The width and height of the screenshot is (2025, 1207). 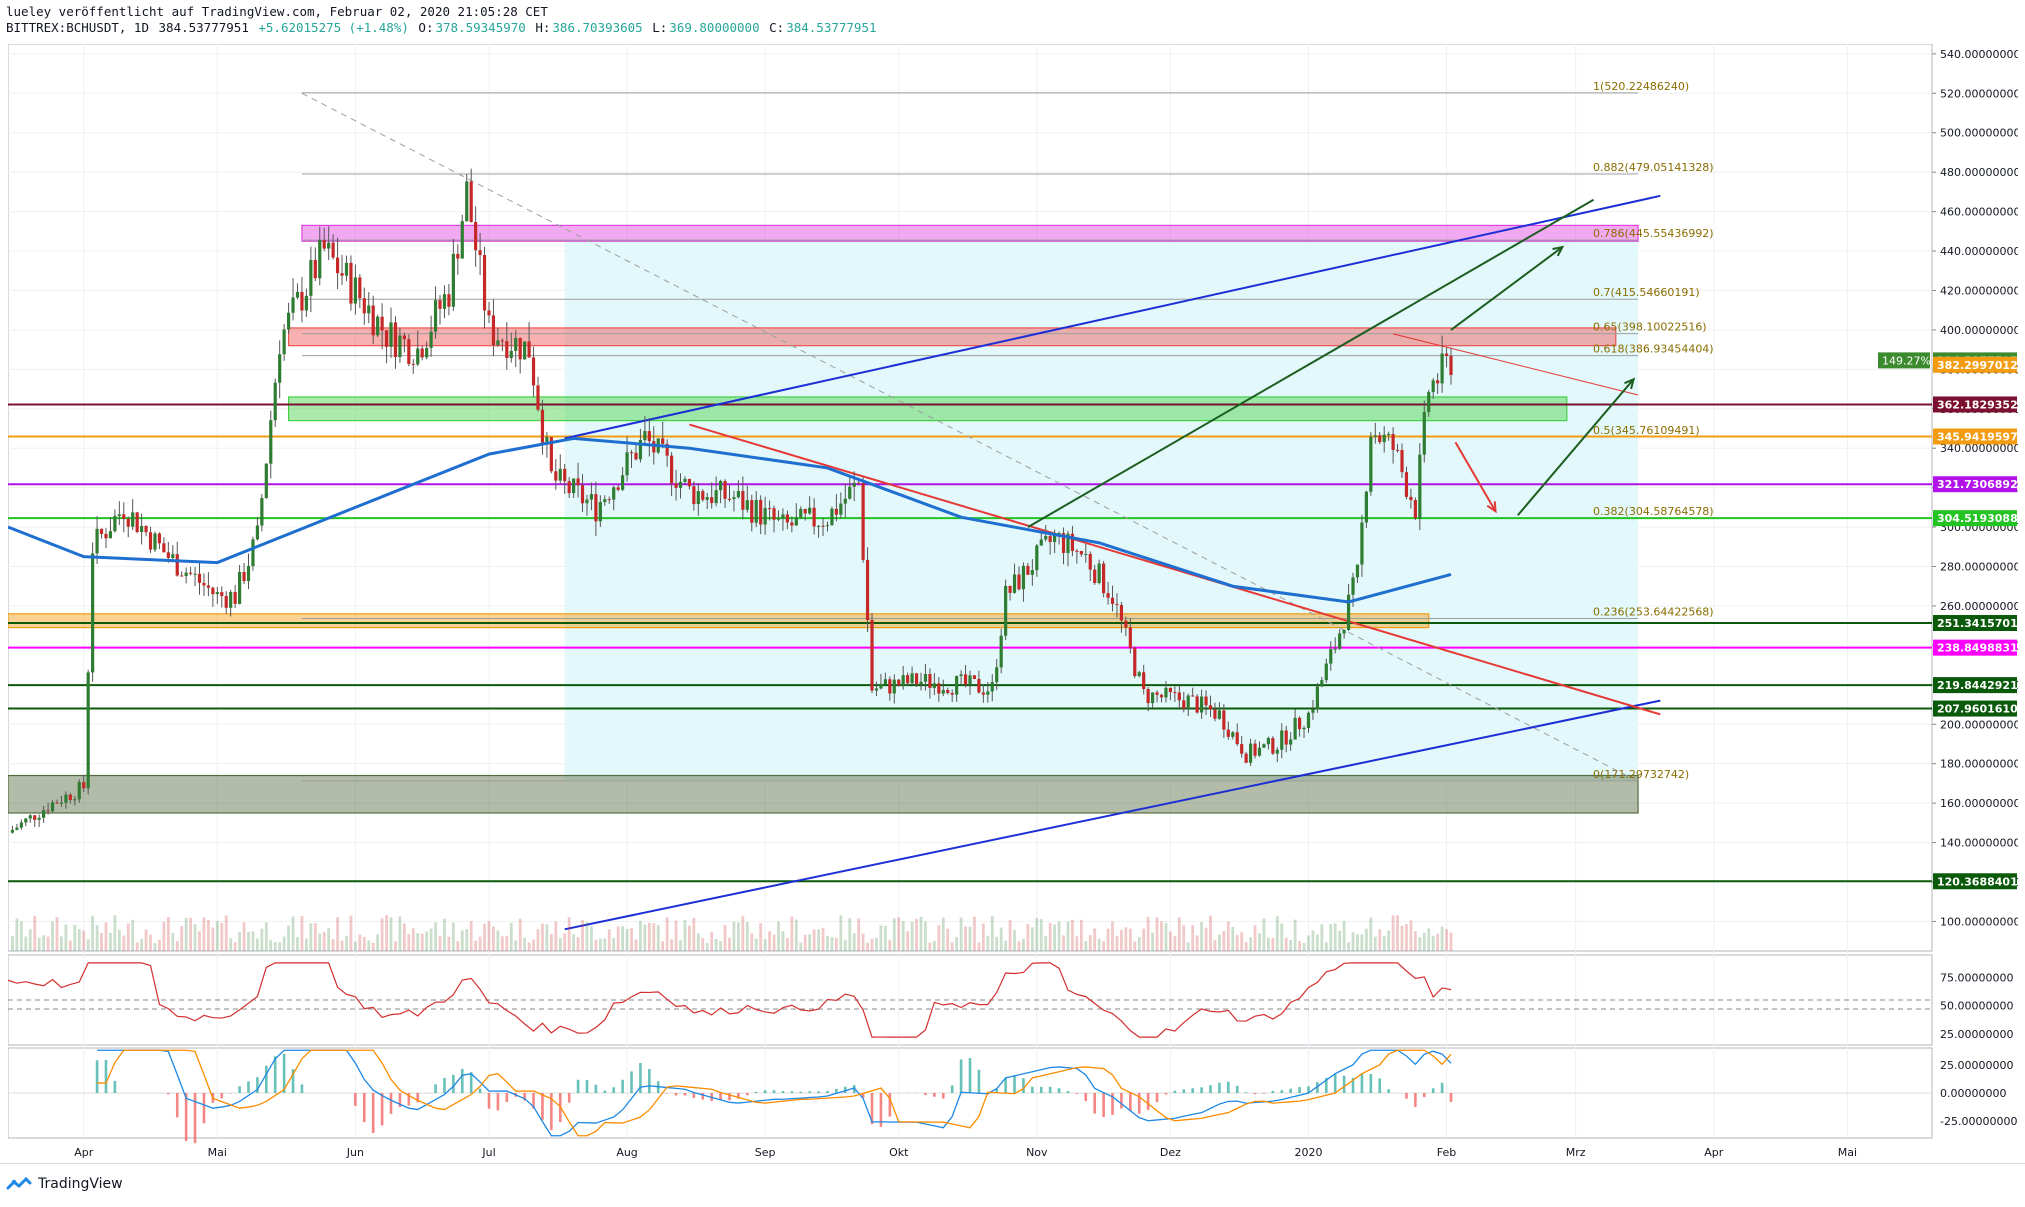 I want to click on fib-level-label: 0.882(479.05141328), so click(x=1653, y=167).